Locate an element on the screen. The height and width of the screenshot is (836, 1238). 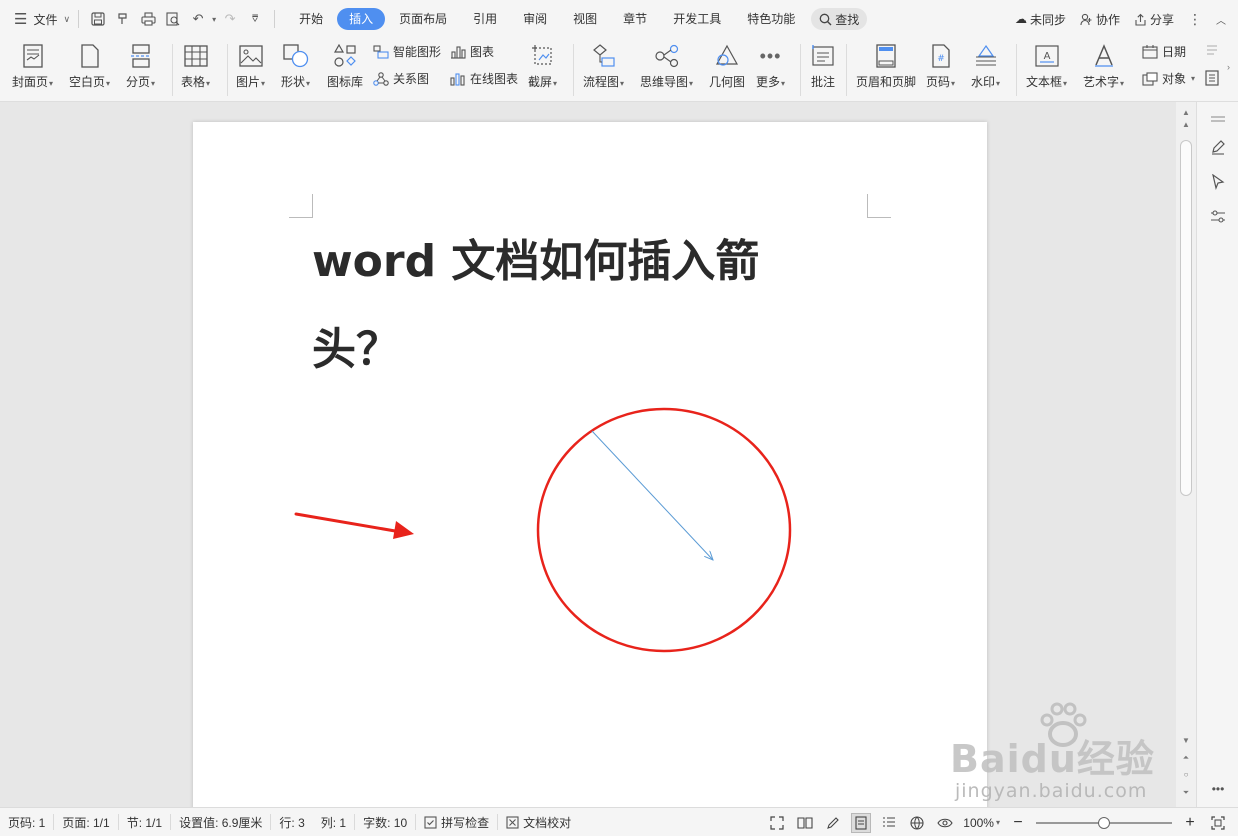
print-icon is located at coordinates (148, 19).